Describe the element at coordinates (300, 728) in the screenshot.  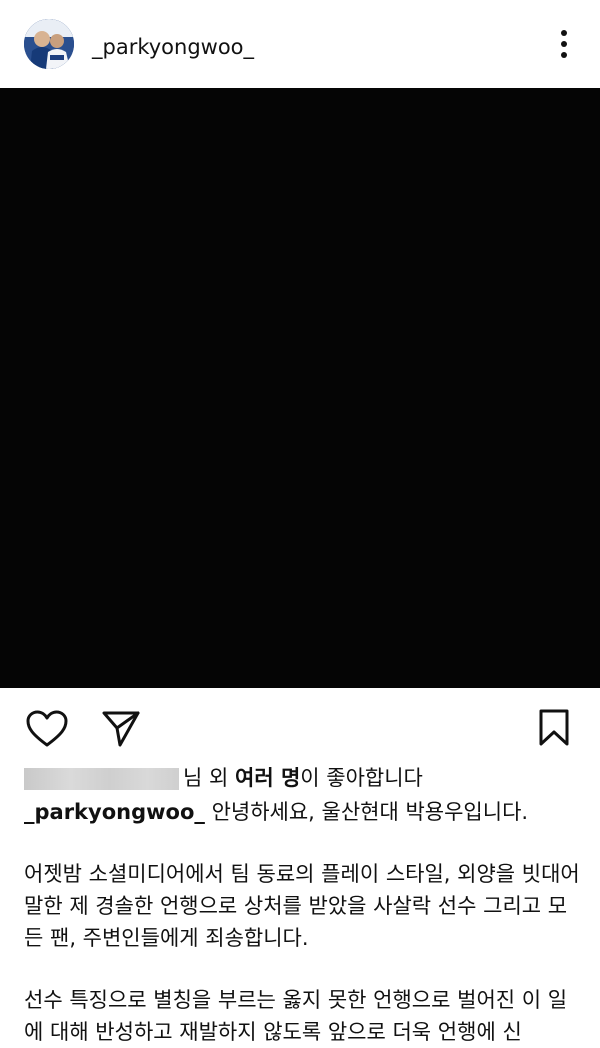
I see `post-actions` at that location.